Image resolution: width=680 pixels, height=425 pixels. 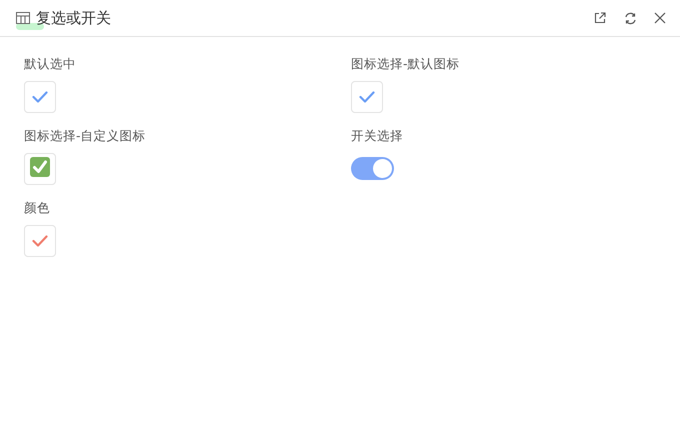 I want to click on close-icon, so click(x=660, y=18).